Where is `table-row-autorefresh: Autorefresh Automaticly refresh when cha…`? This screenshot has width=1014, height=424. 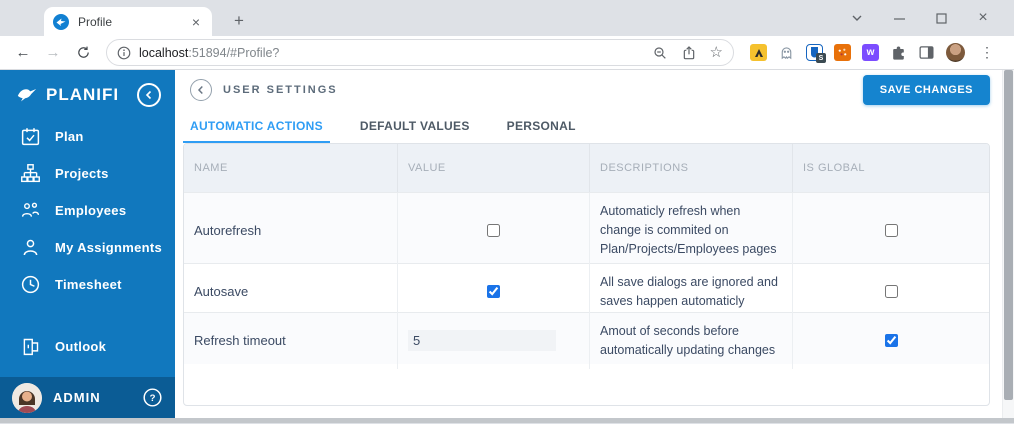 table-row-autorefresh: Autorefresh Automaticly refresh when cha… is located at coordinates (586, 230).